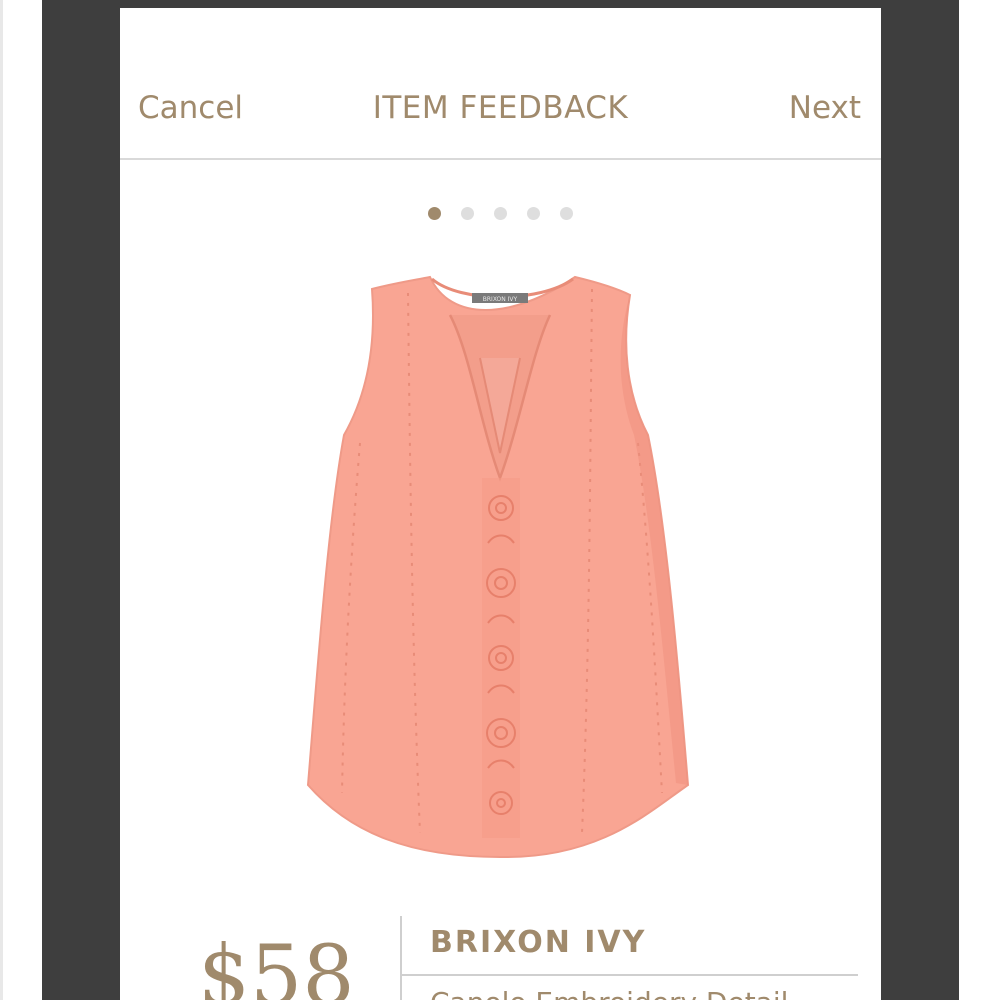 The width and height of the screenshot is (1000, 1000). I want to click on nav-divider, so click(500, 159).